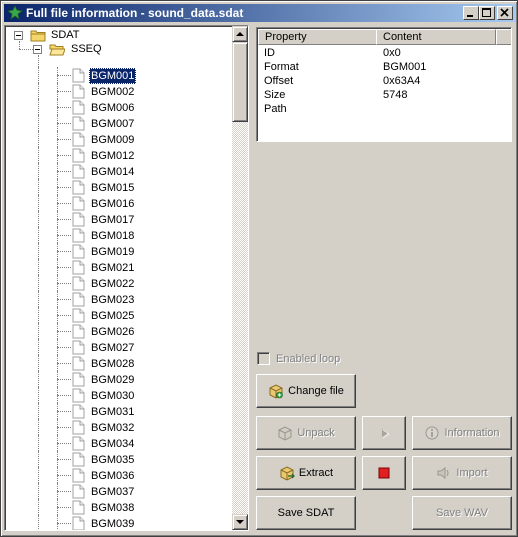 The height and width of the screenshot is (537, 518). I want to click on unpack-icon, so click(285, 433).